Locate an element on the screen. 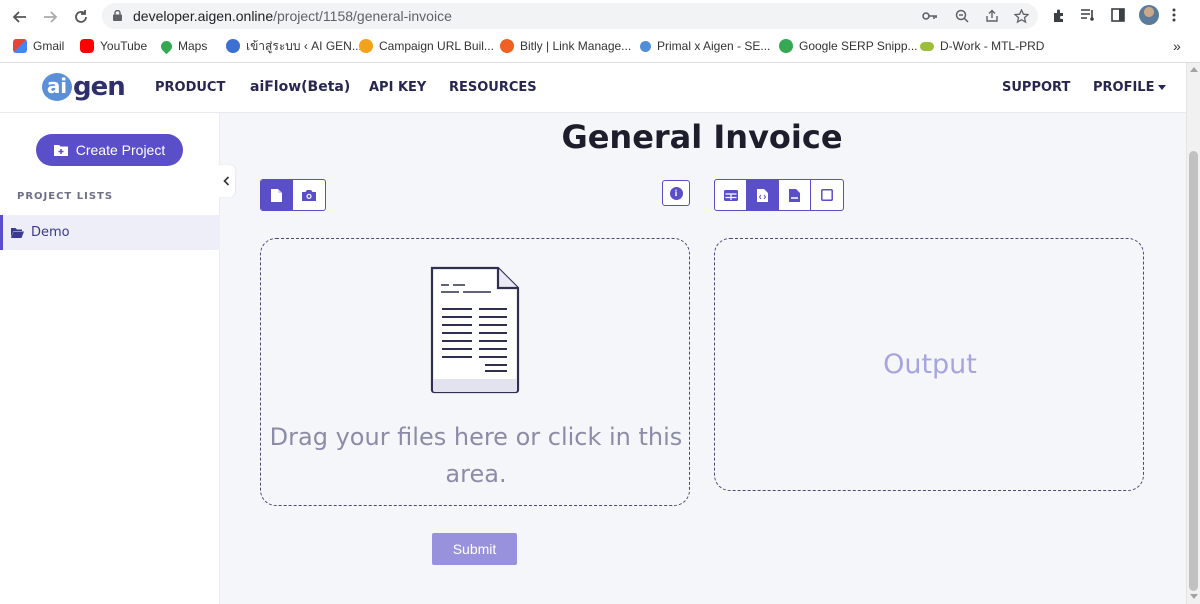 The height and width of the screenshot is (604, 1200). square-icon is located at coordinates (827, 195).